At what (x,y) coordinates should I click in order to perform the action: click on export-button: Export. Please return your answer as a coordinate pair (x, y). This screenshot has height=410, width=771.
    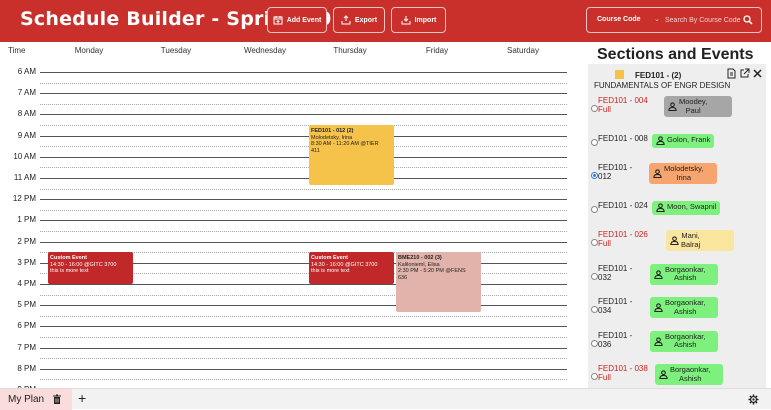
    Looking at the image, I should click on (359, 20).